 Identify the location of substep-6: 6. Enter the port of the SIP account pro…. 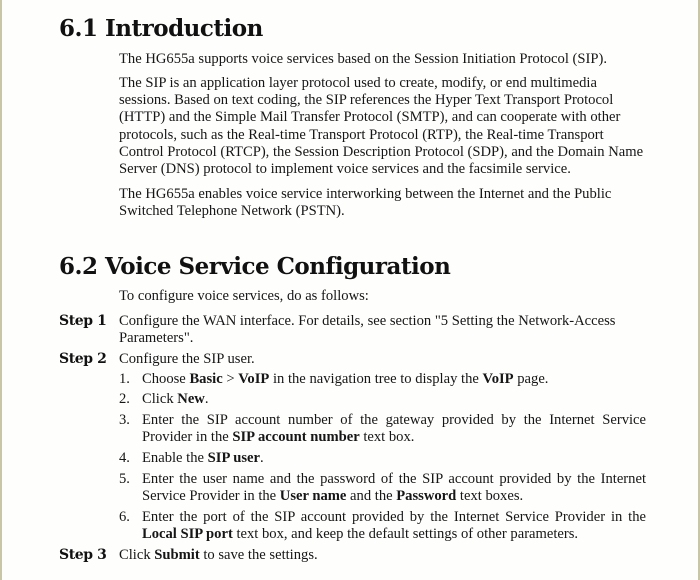
(382, 526).